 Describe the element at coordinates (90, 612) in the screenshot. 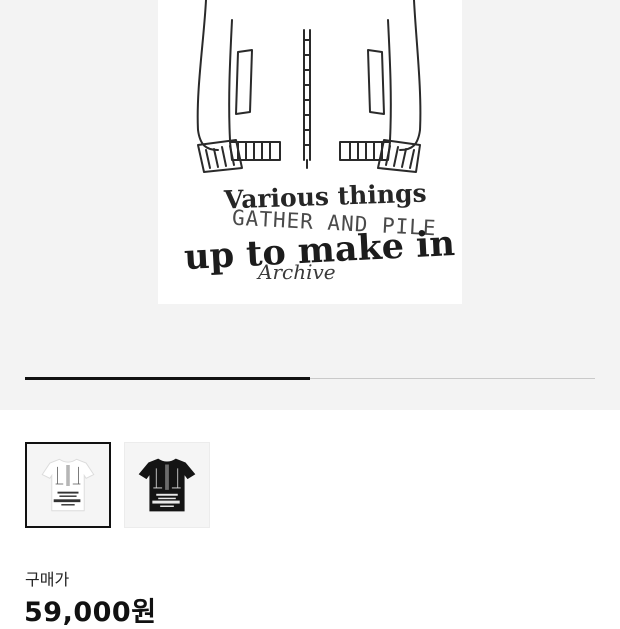

I see `price-value: 59,000원` at that location.